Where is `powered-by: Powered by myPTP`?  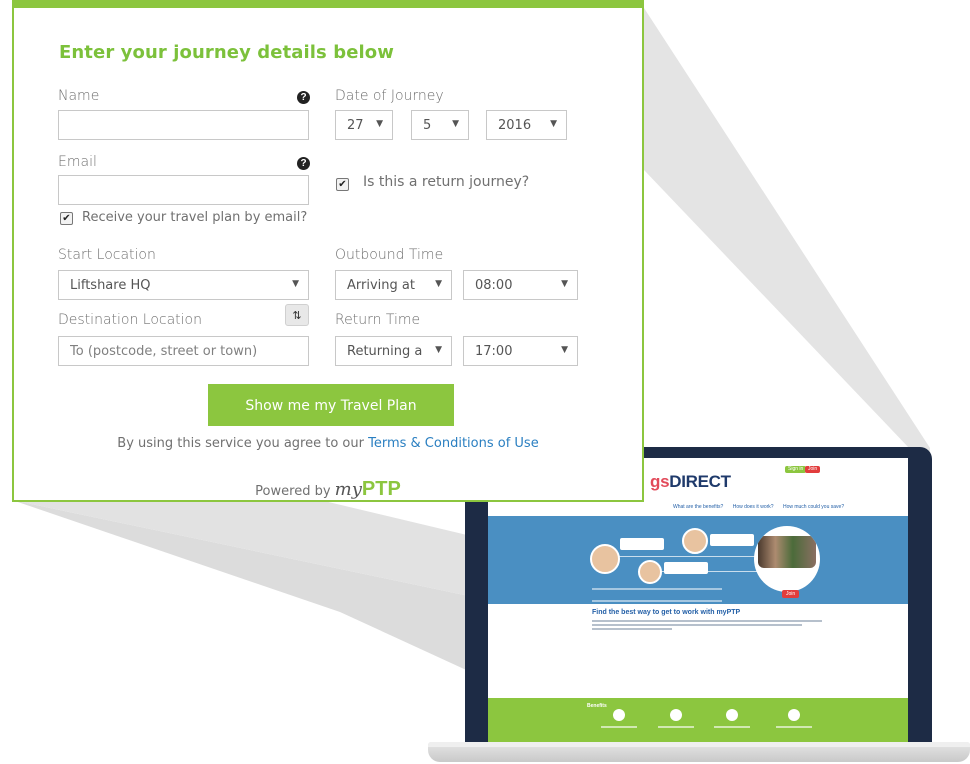
powered-by: Powered by myPTP is located at coordinates (328, 489).